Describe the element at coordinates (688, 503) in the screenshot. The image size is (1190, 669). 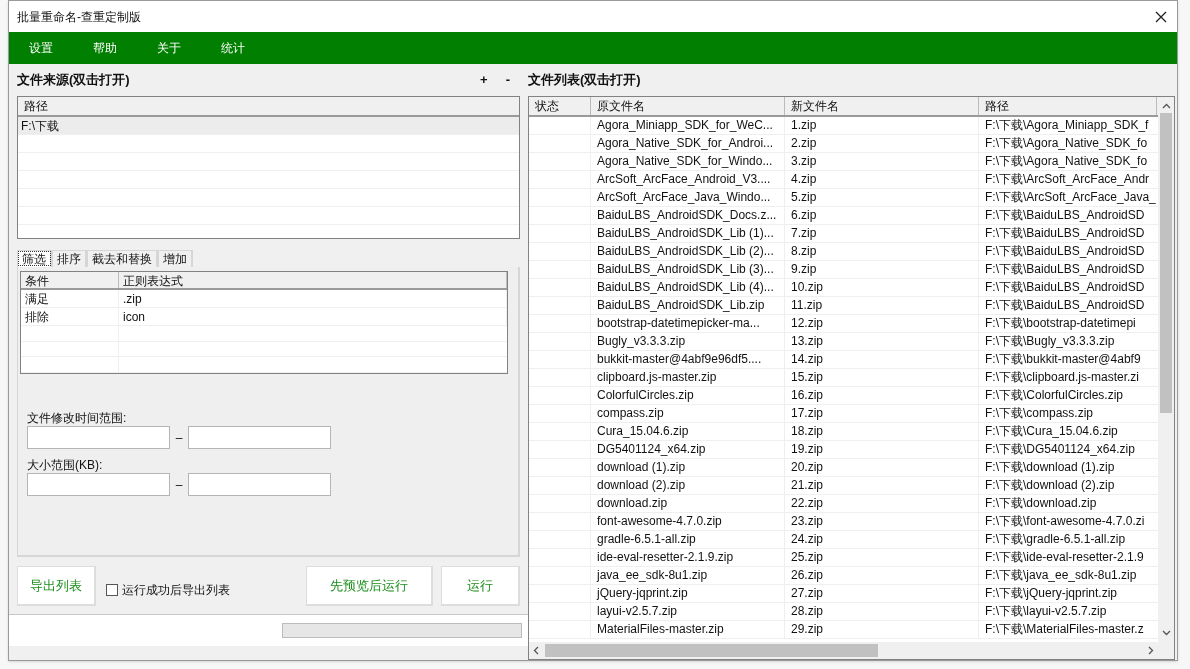
I see `table-cell: download.zip` at that location.